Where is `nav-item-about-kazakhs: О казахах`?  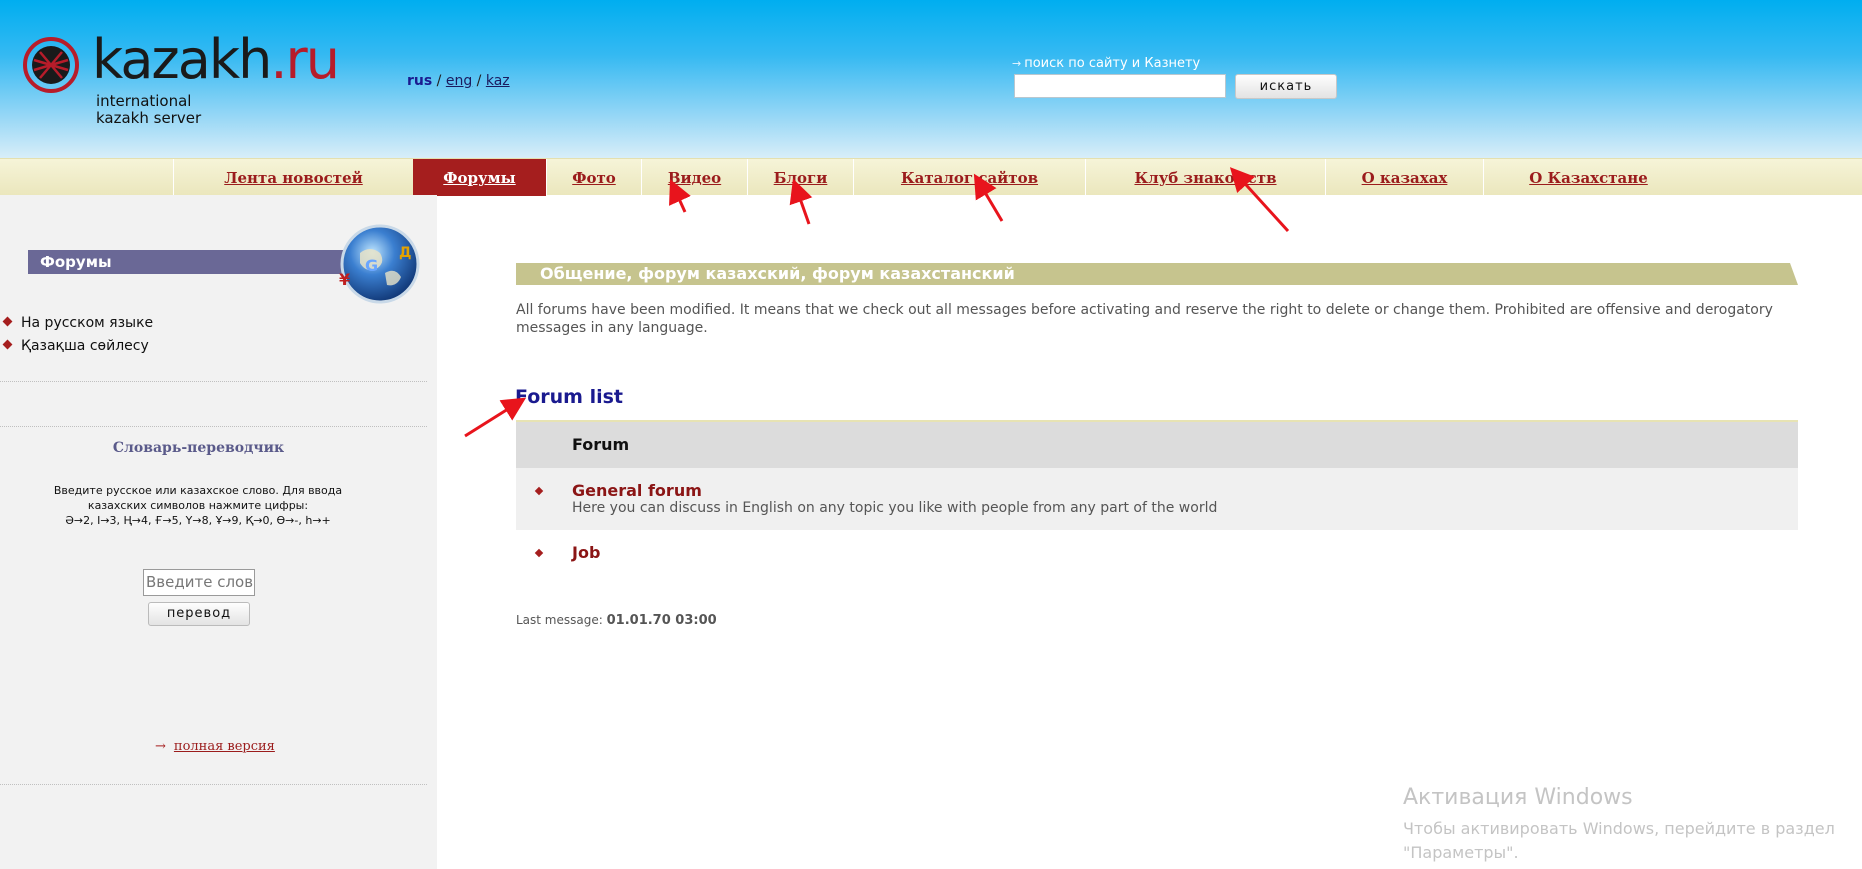
nav-item-about-kazakhs: О казахах is located at coordinates (1404, 177).